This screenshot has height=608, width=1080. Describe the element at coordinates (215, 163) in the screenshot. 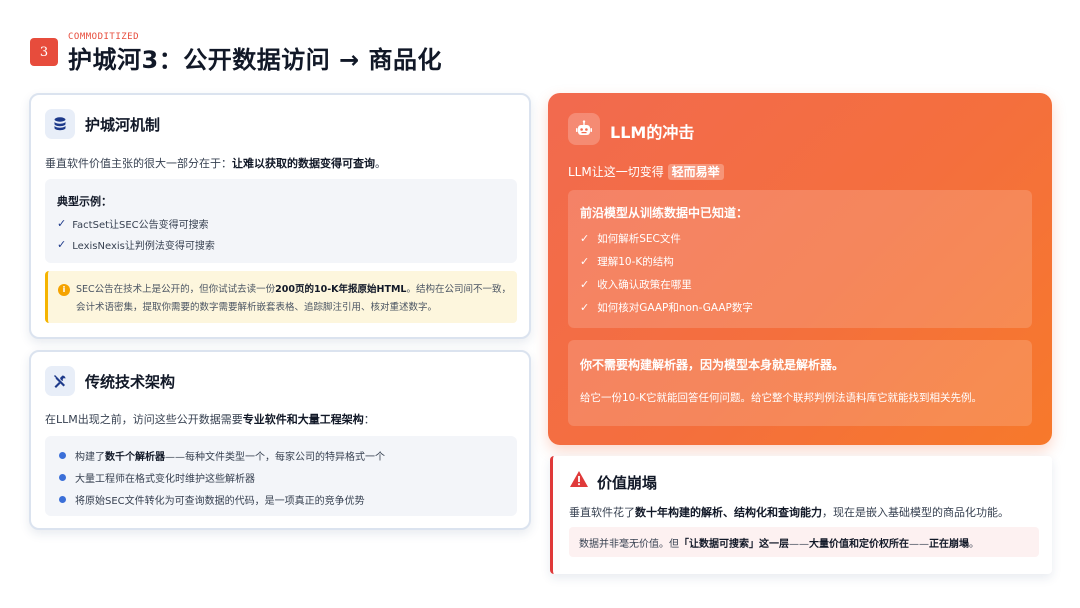

I see `moat-lead: 垂直软件价值主张的很大一部分在于：让难以获取的数据变得可查询。` at that location.